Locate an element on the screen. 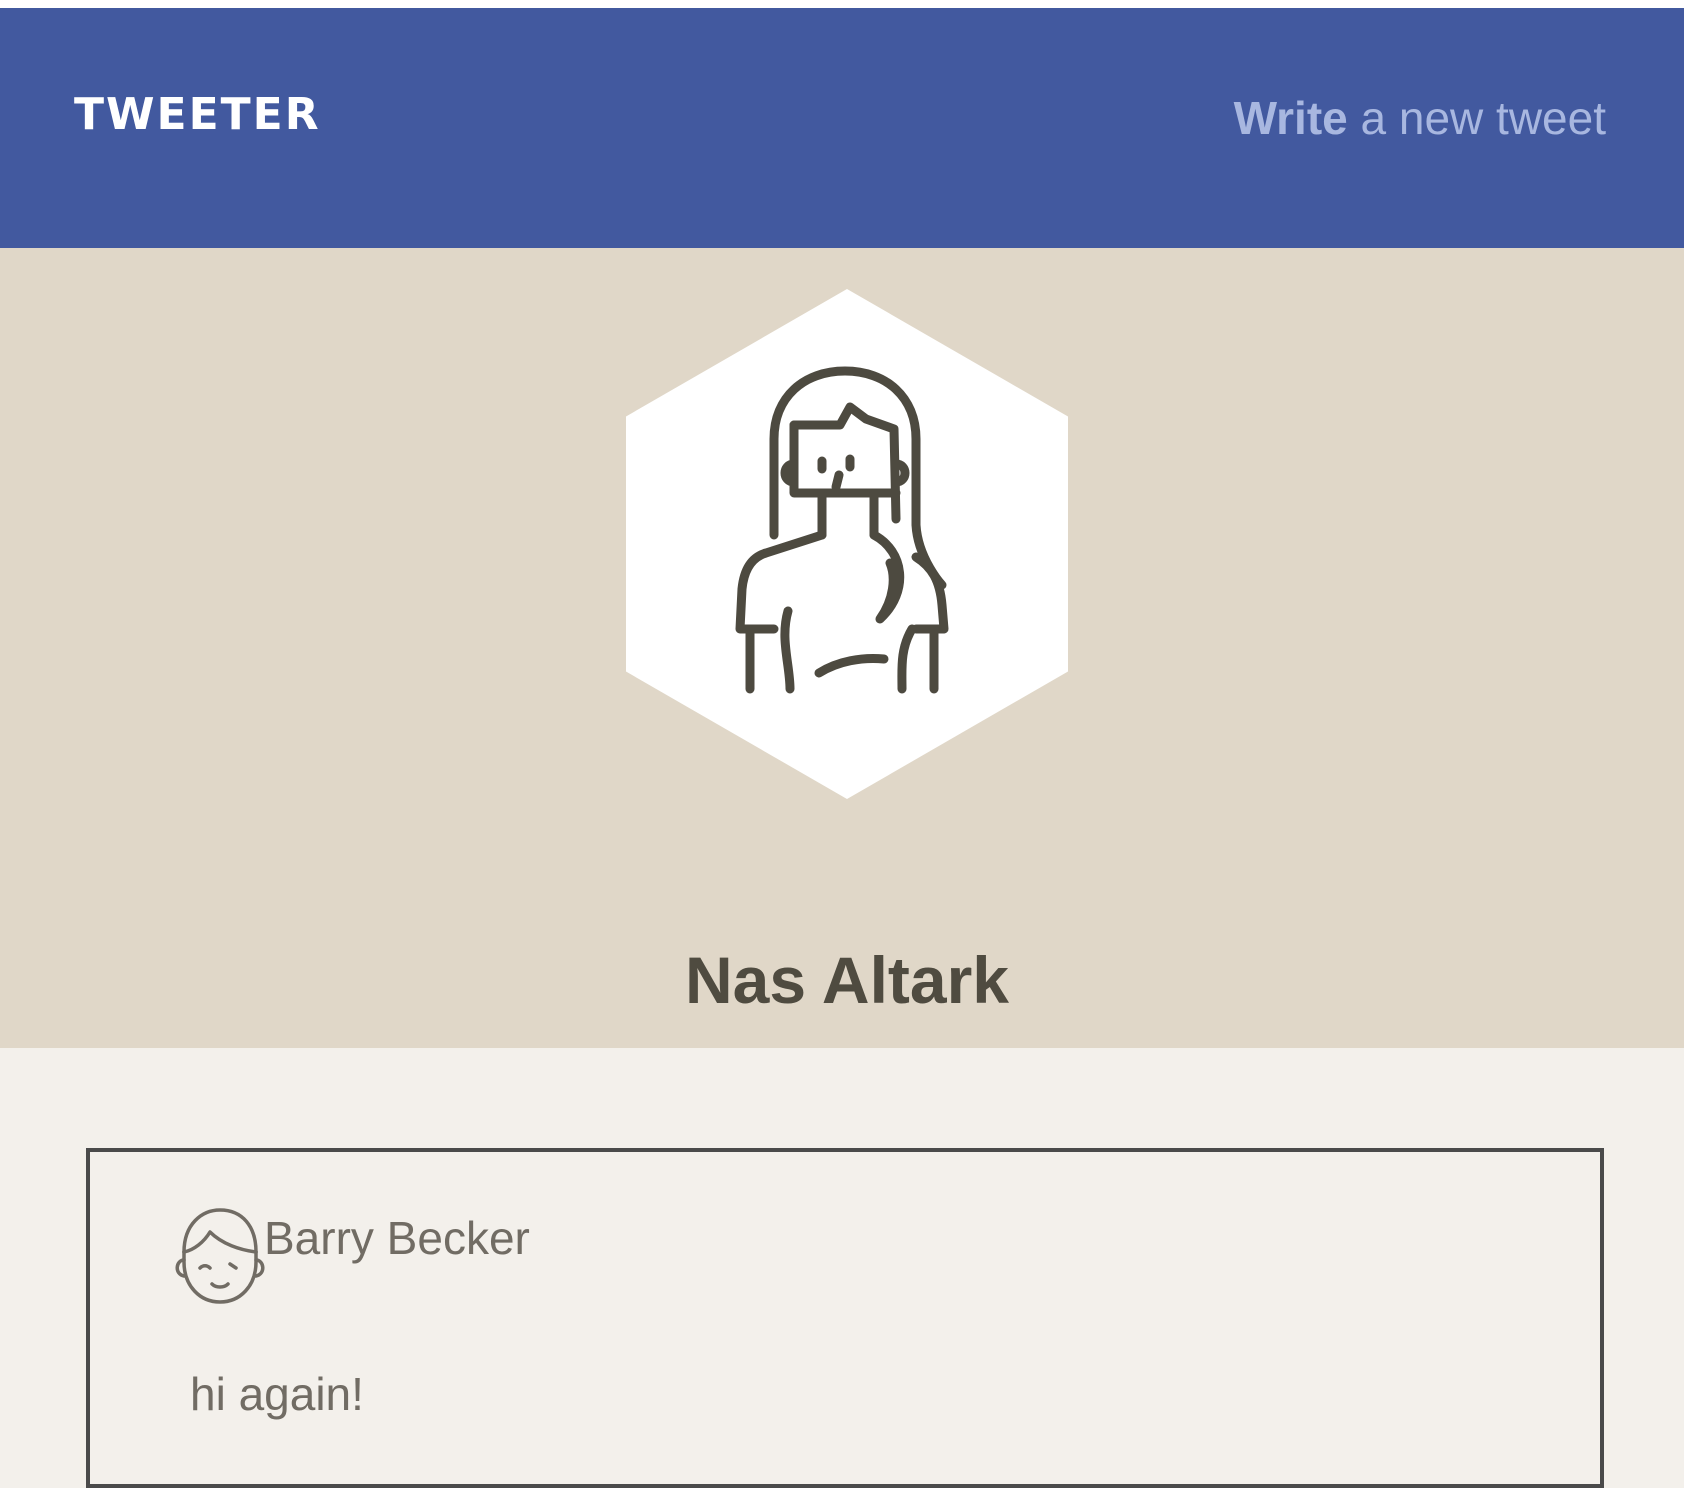  compose-link-strong: Write is located at coordinates (1290, 118).